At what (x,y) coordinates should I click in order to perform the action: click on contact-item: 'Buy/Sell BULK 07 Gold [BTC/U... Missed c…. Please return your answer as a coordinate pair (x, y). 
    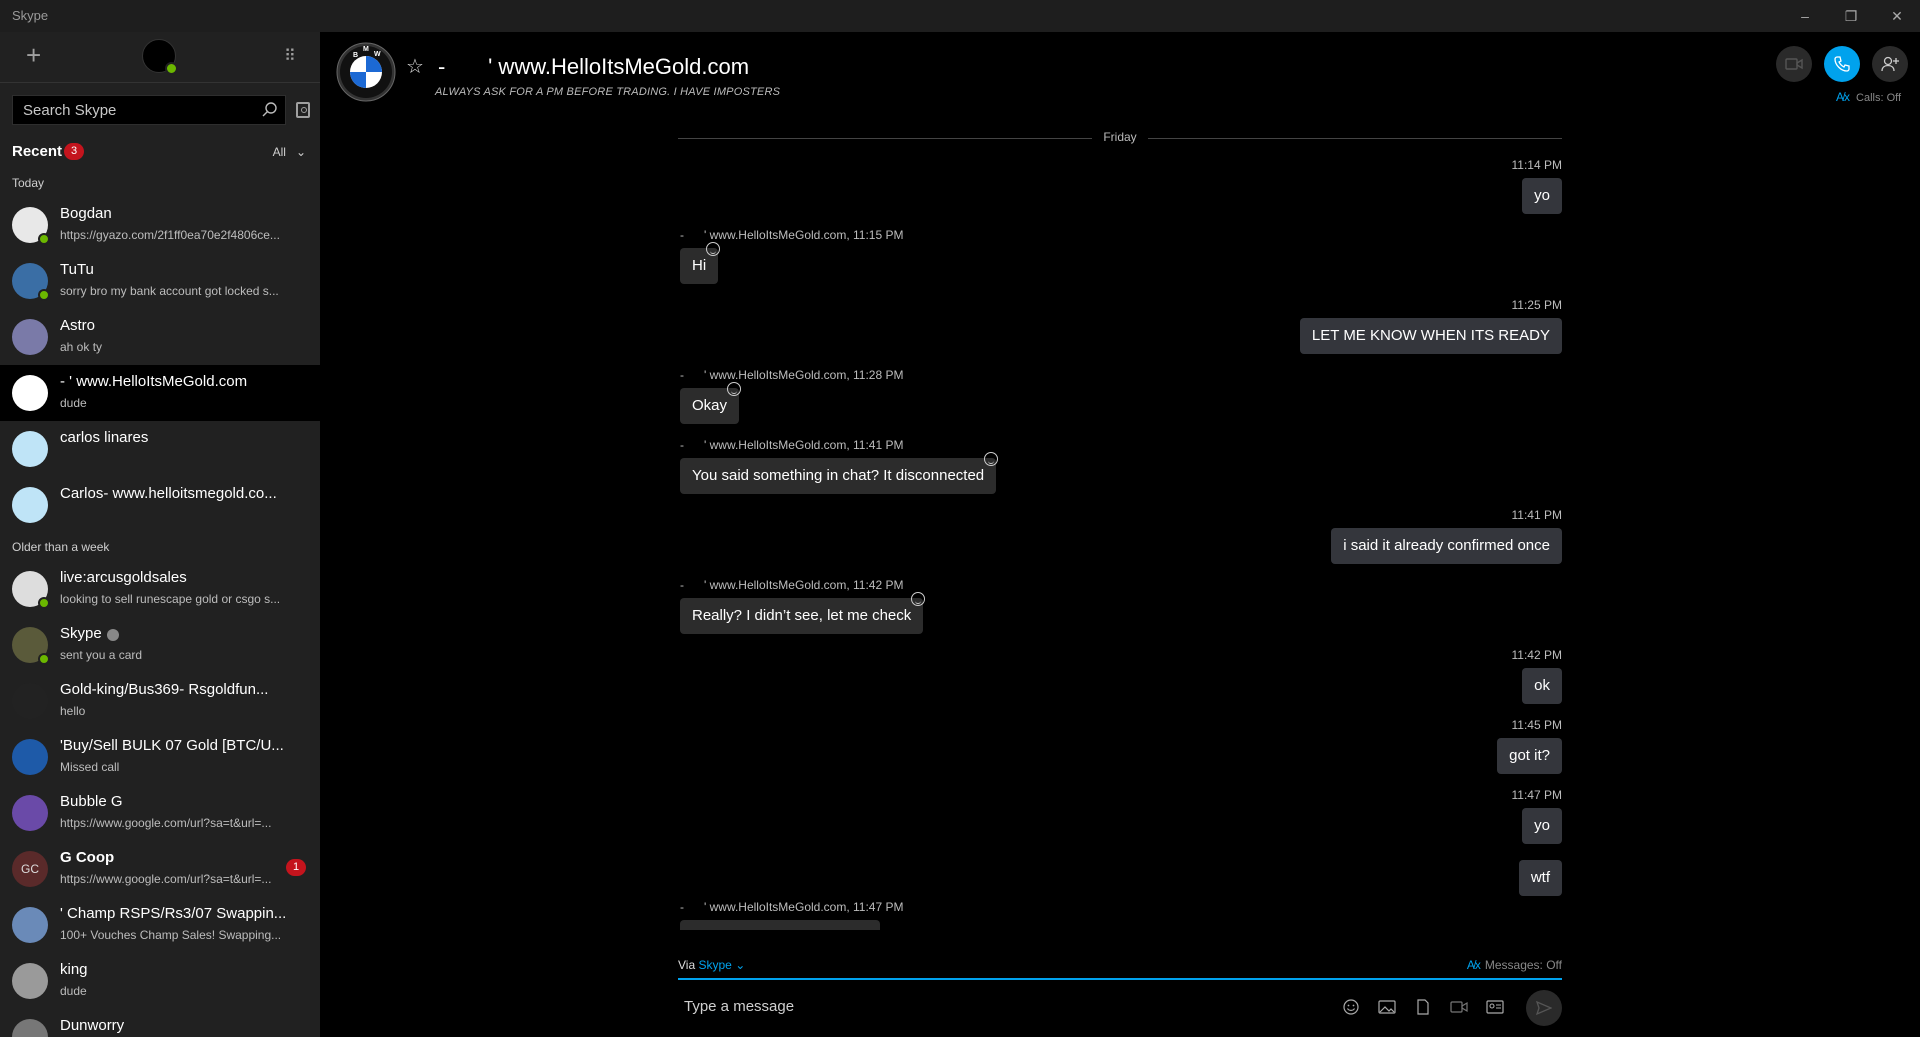
    Looking at the image, I should click on (160, 757).